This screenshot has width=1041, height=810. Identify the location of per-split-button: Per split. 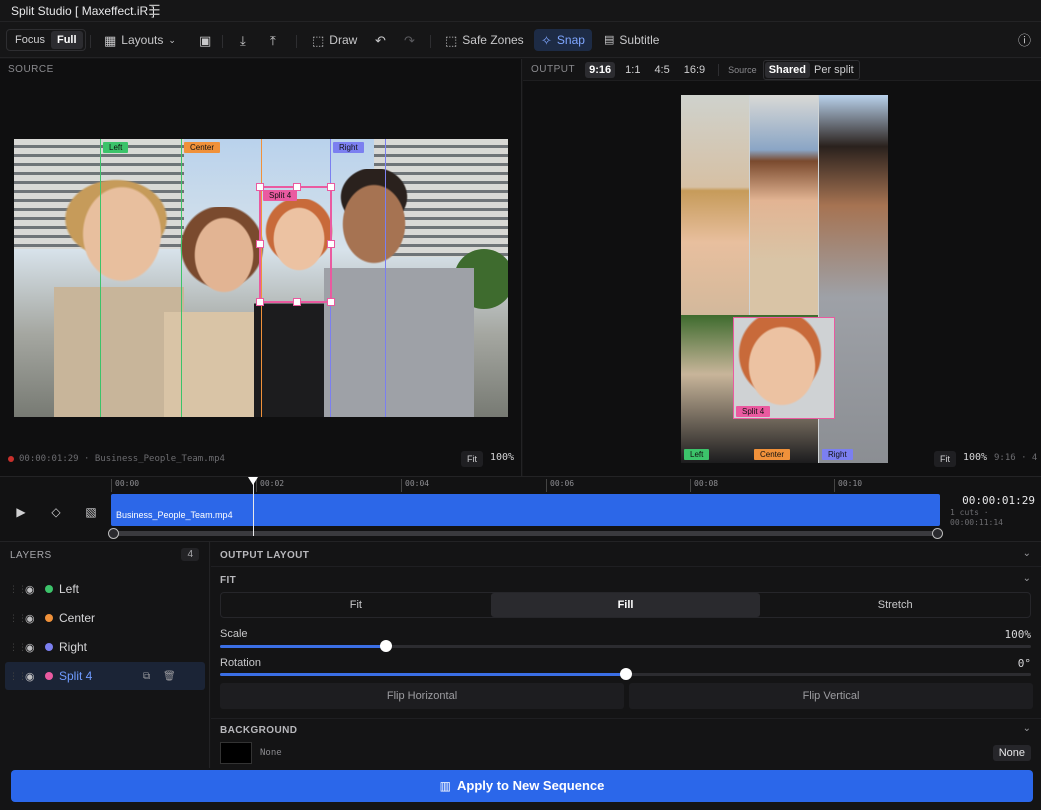
(834, 70).